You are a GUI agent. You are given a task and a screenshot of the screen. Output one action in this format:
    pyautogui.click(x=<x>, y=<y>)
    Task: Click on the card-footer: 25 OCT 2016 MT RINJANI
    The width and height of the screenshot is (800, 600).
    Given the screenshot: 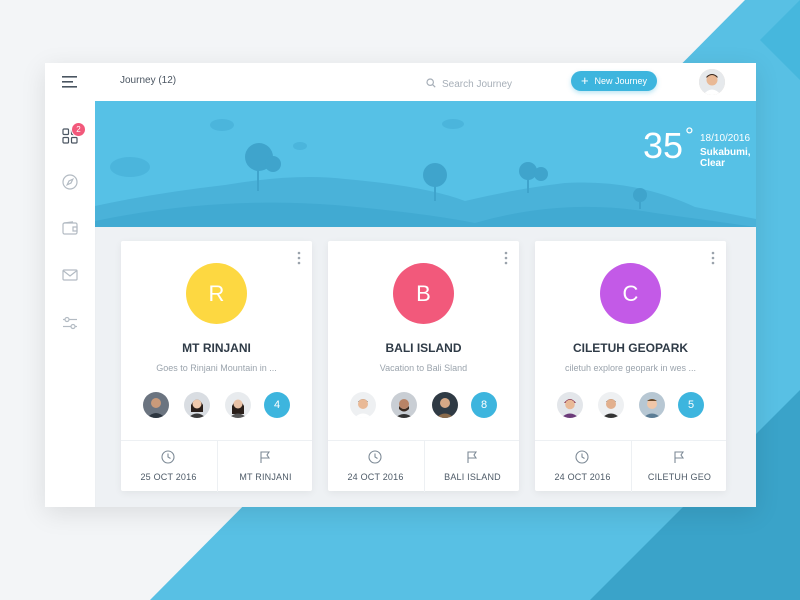 What is the action you would take?
    pyautogui.click(x=216, y=466)
    